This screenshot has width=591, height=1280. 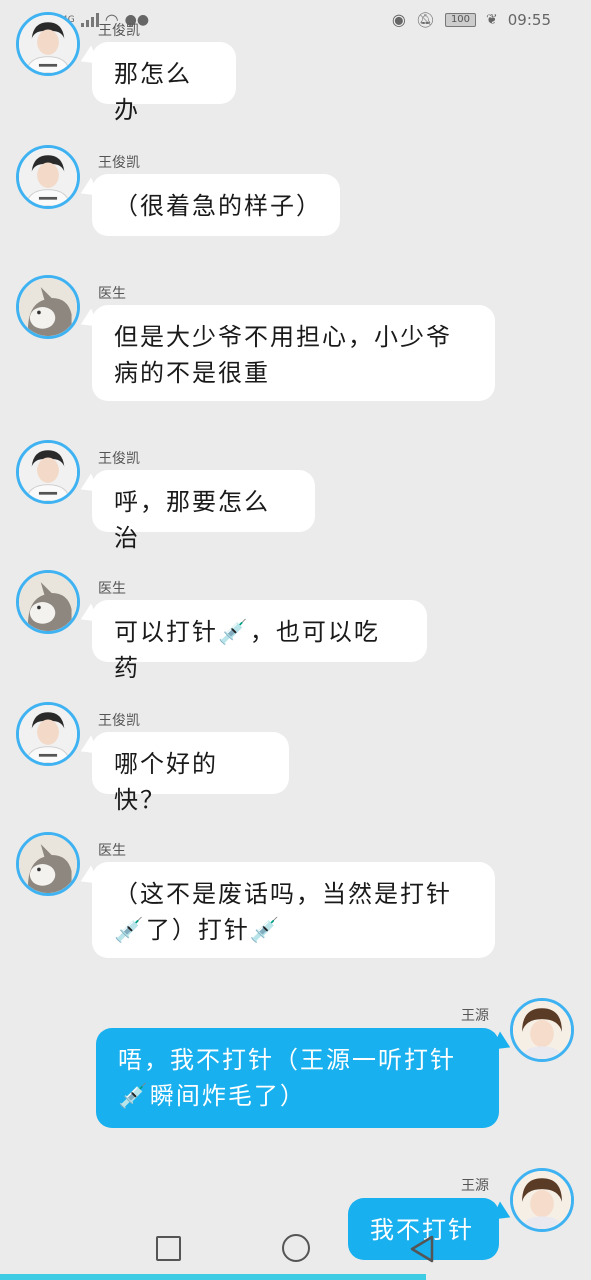 What do you see at coordinates (287, 1060) in the screenshot?
I see `message-text: 唔，我不打针（王源一听打针` at bounding box center [287, 1060].